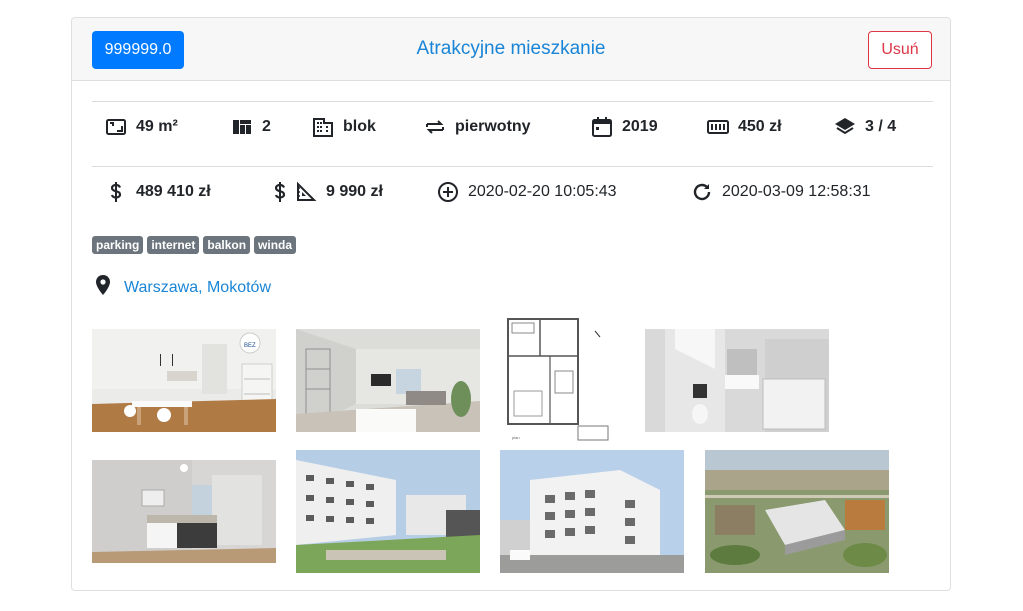  I want to click on tag-badge: balkon, so click(227, 245).